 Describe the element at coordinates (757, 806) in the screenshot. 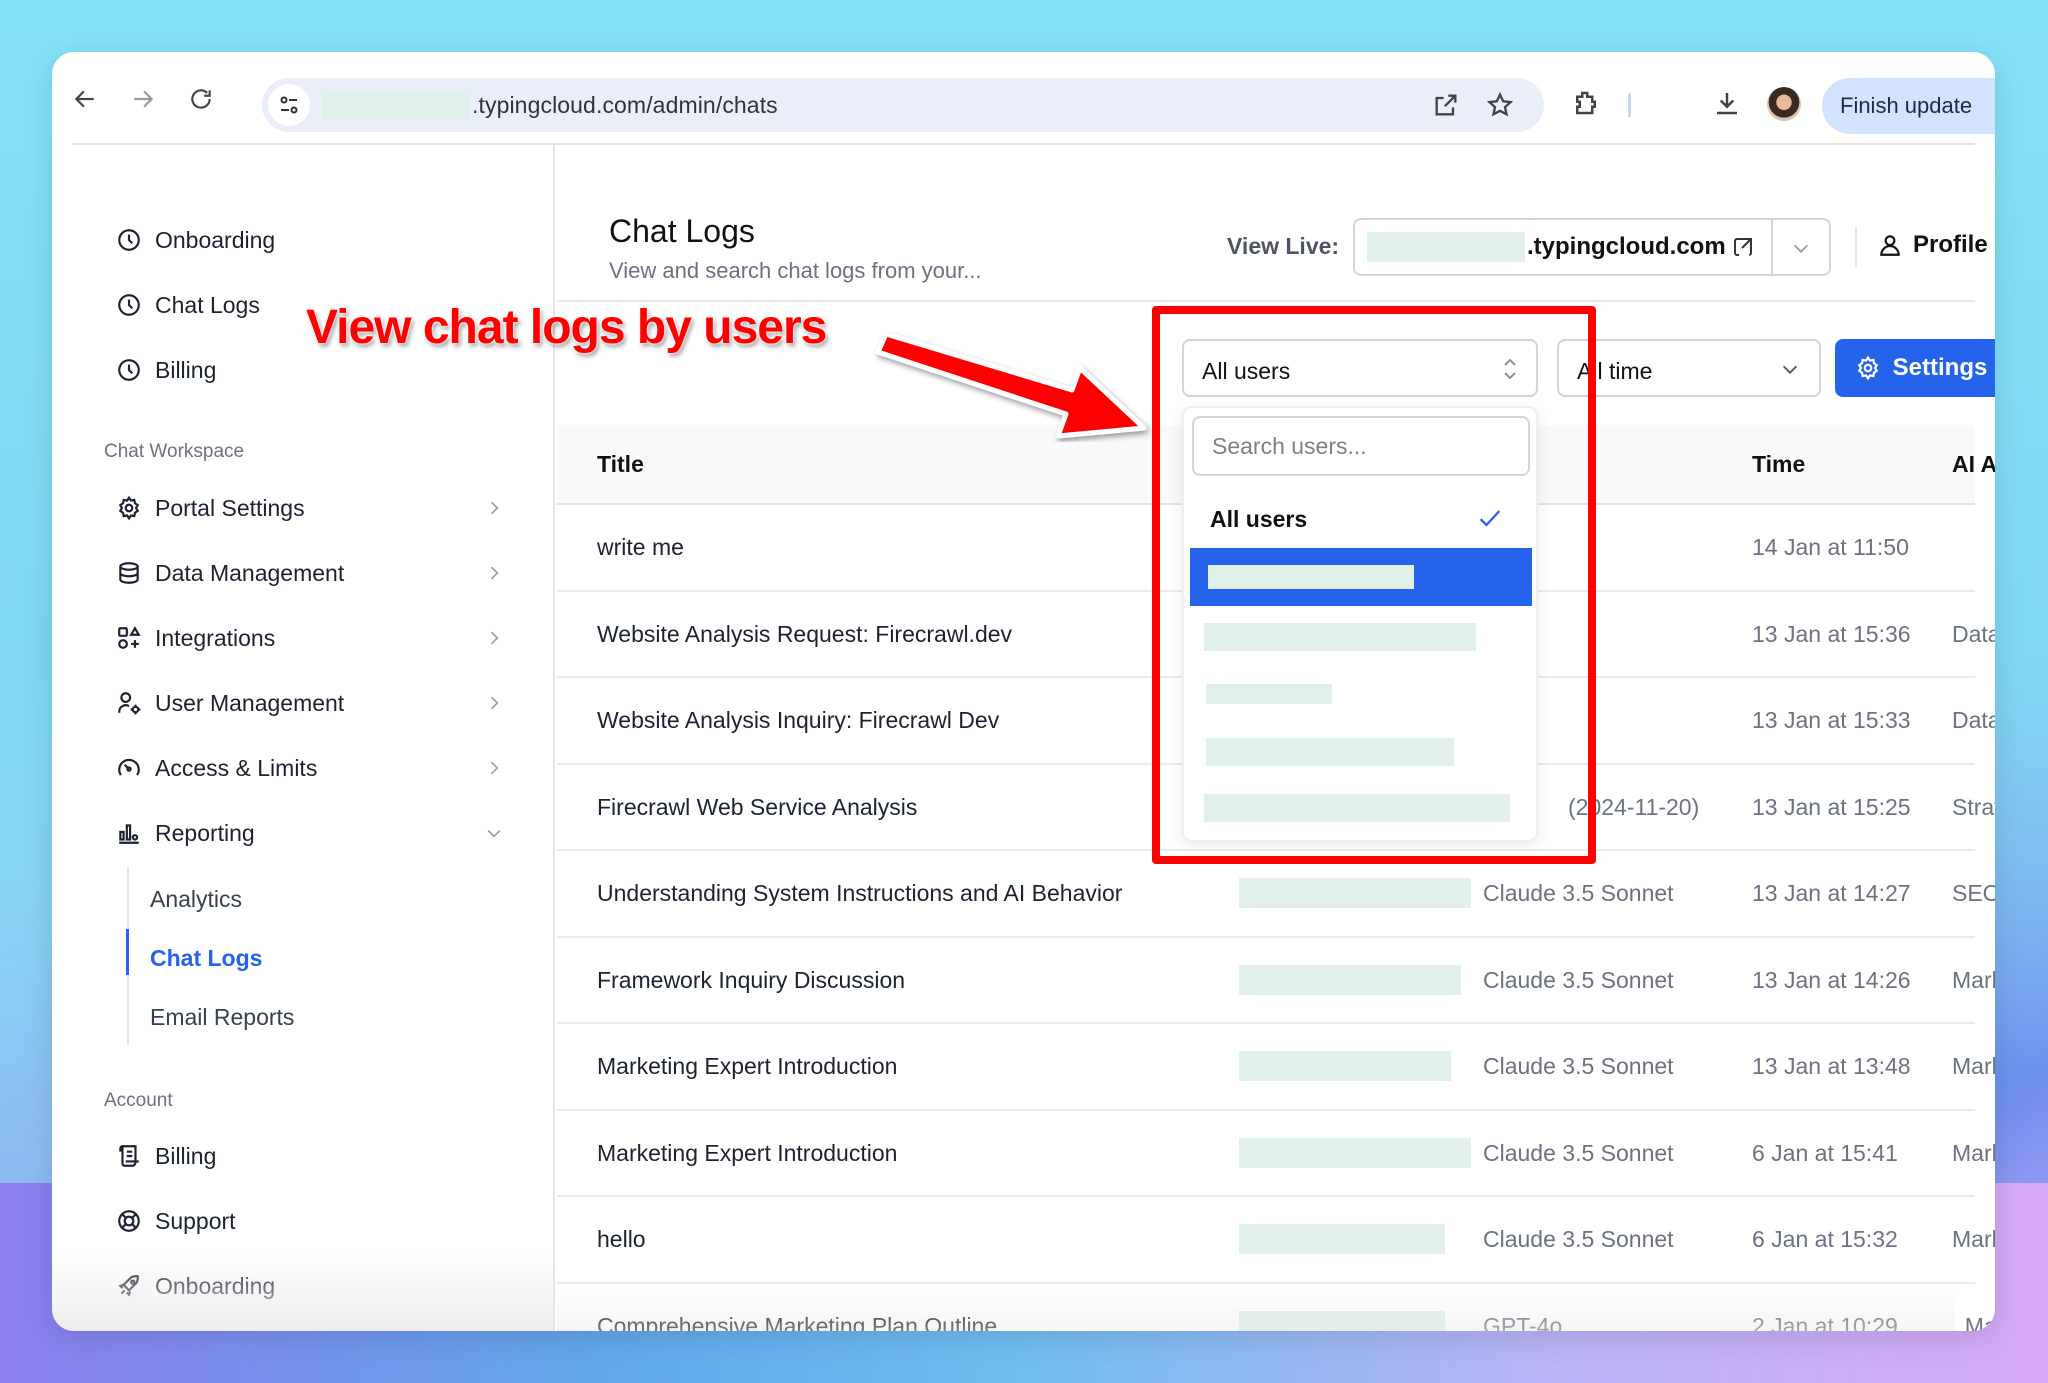

I see `row-title: Firecrawl Web Service Analysis` at that location.